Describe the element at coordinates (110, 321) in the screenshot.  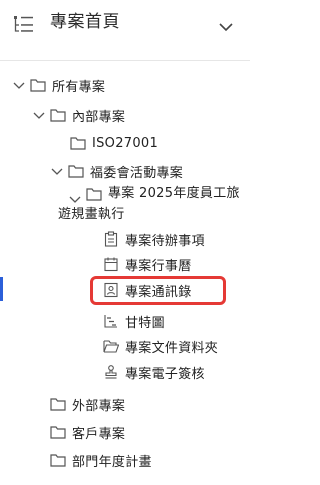
I see `gantt-chart-icon` at that location.